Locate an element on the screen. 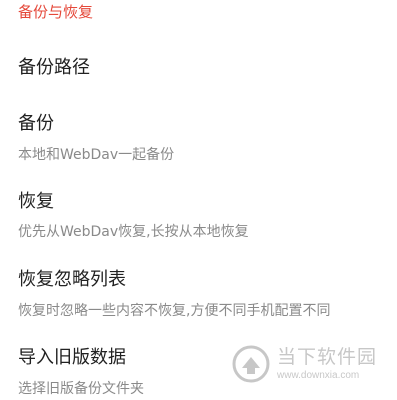  watermark-name: 当下软件园 is located at coordinates (327, 357).